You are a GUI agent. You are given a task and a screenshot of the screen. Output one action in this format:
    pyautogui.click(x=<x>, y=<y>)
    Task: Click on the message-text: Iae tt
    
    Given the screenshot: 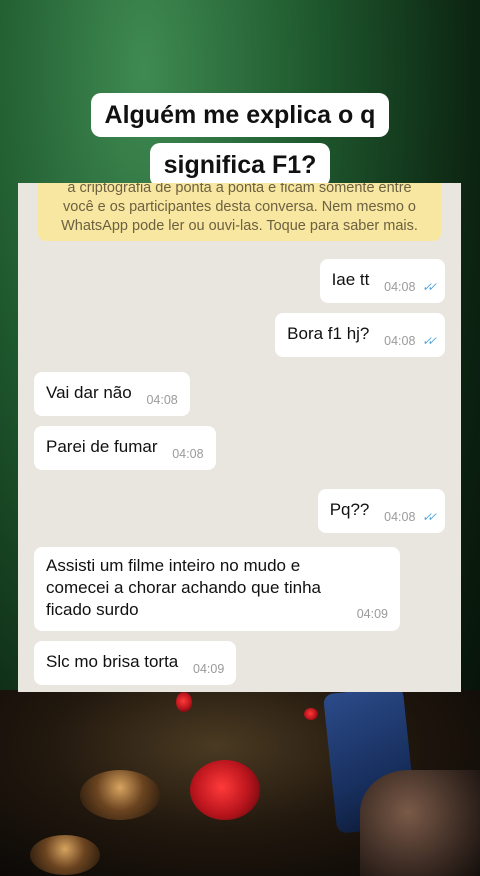 What is the action you would take?
    pyautogui.click(x=350, y=279)
    